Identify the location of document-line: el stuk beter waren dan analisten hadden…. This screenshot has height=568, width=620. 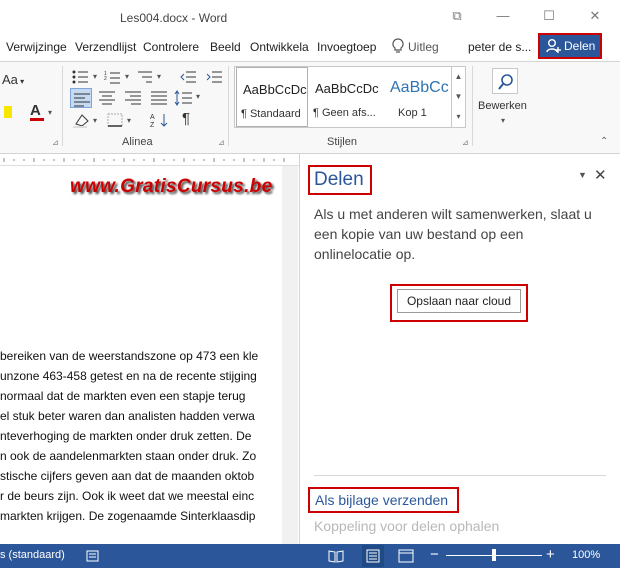
(127, 416).